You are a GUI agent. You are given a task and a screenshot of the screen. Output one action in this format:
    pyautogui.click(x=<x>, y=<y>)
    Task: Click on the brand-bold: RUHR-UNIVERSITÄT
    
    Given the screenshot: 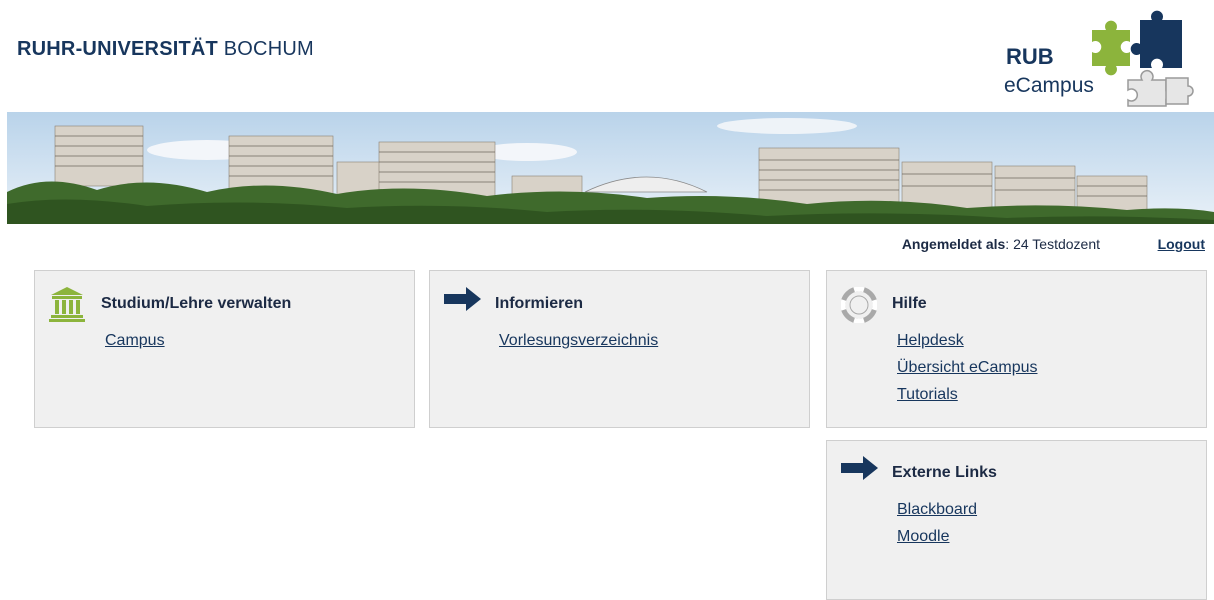 What is the action you would take?
    pyautogui.click(x=117, y=49)
    